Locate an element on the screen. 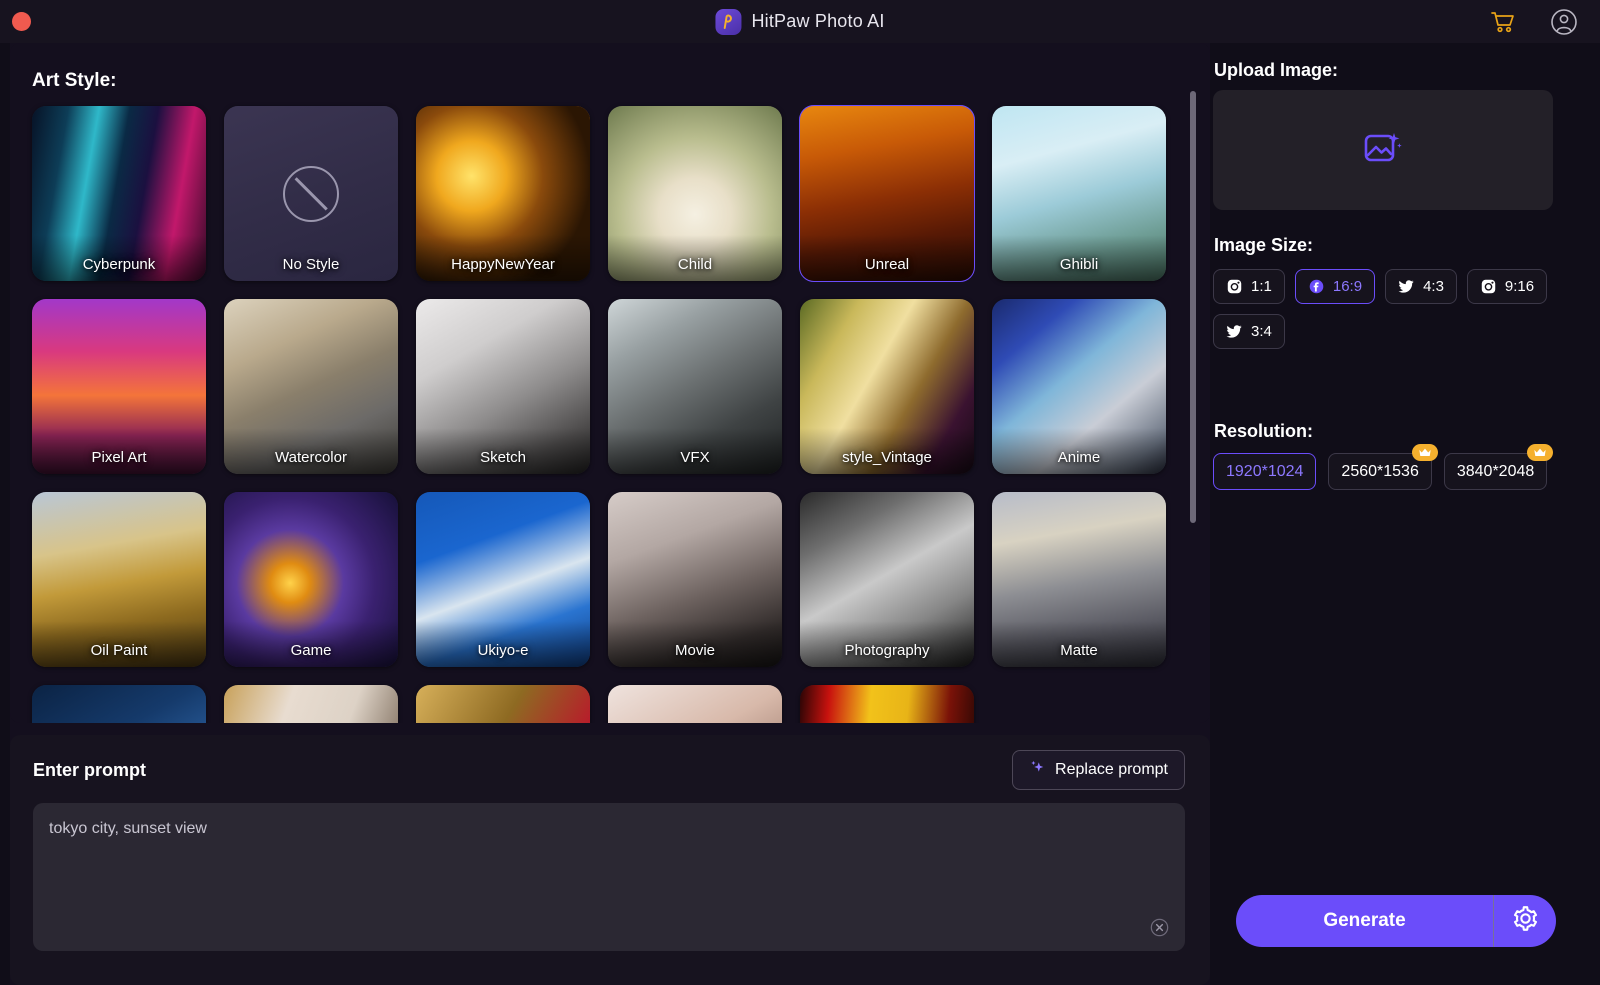 This screenshot has height=985, width=1600. art-style-card-oil-paint: Oil Paint is located at coordinates (119, 579).